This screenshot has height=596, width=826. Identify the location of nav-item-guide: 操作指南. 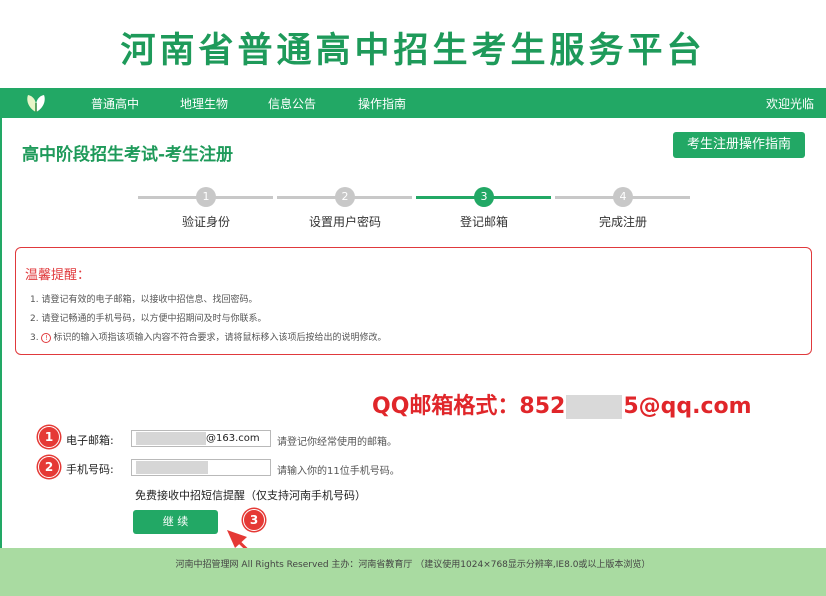
(382, 103).